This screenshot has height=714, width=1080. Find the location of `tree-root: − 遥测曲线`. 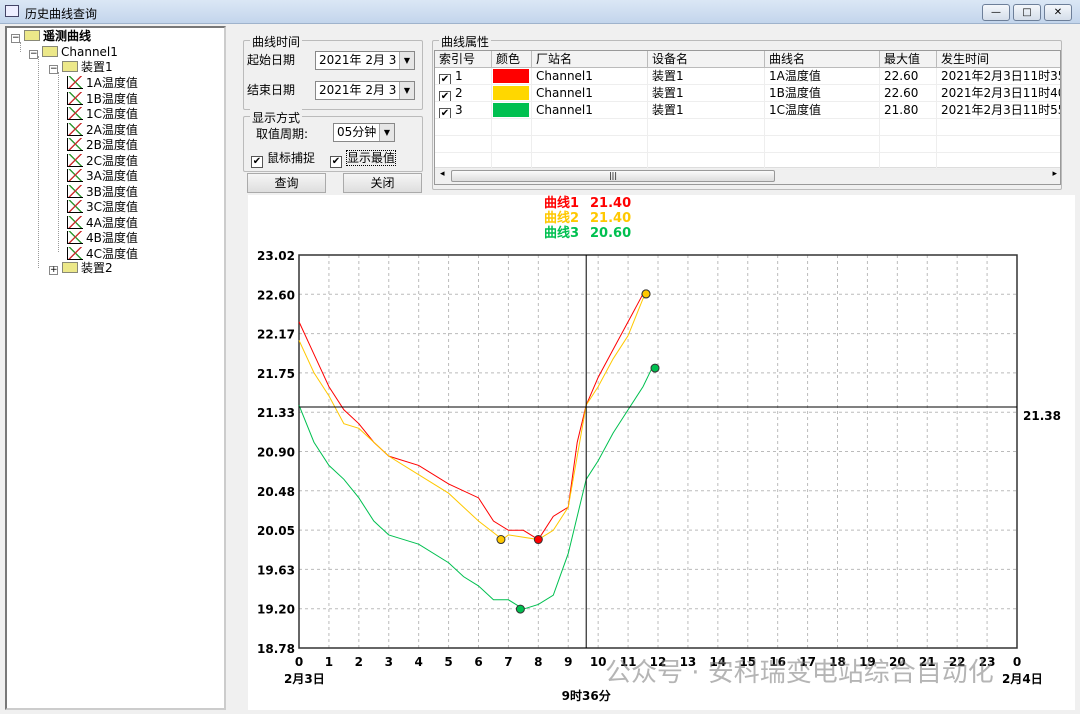

tree-root: − 遥测曲线 is located at coordinates (51, 36).